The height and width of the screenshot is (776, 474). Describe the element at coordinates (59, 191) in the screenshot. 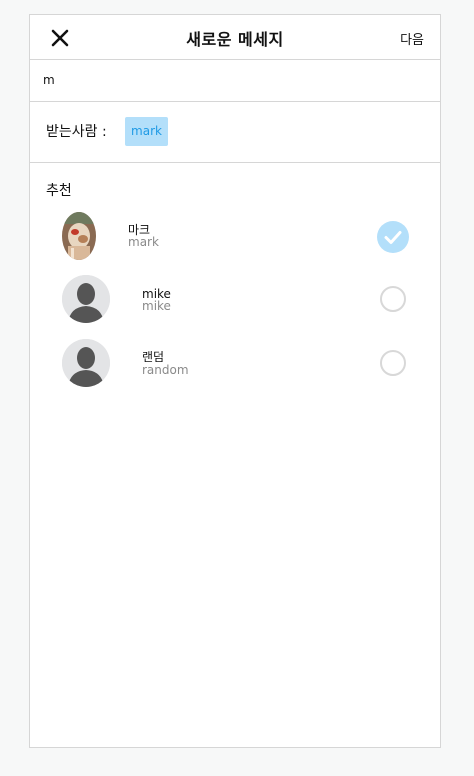

I see `suggestions-title: 추천` at that location.